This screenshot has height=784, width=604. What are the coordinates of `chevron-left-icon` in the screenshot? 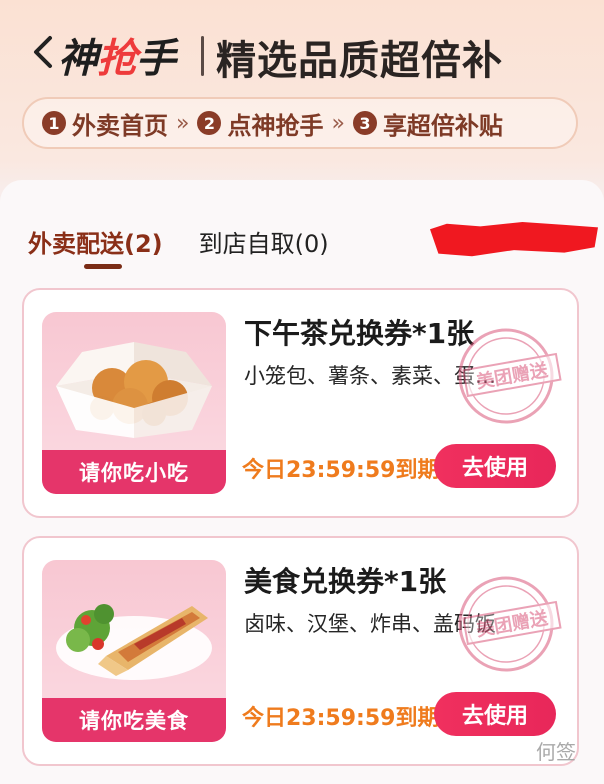 It's located at (43, 52).